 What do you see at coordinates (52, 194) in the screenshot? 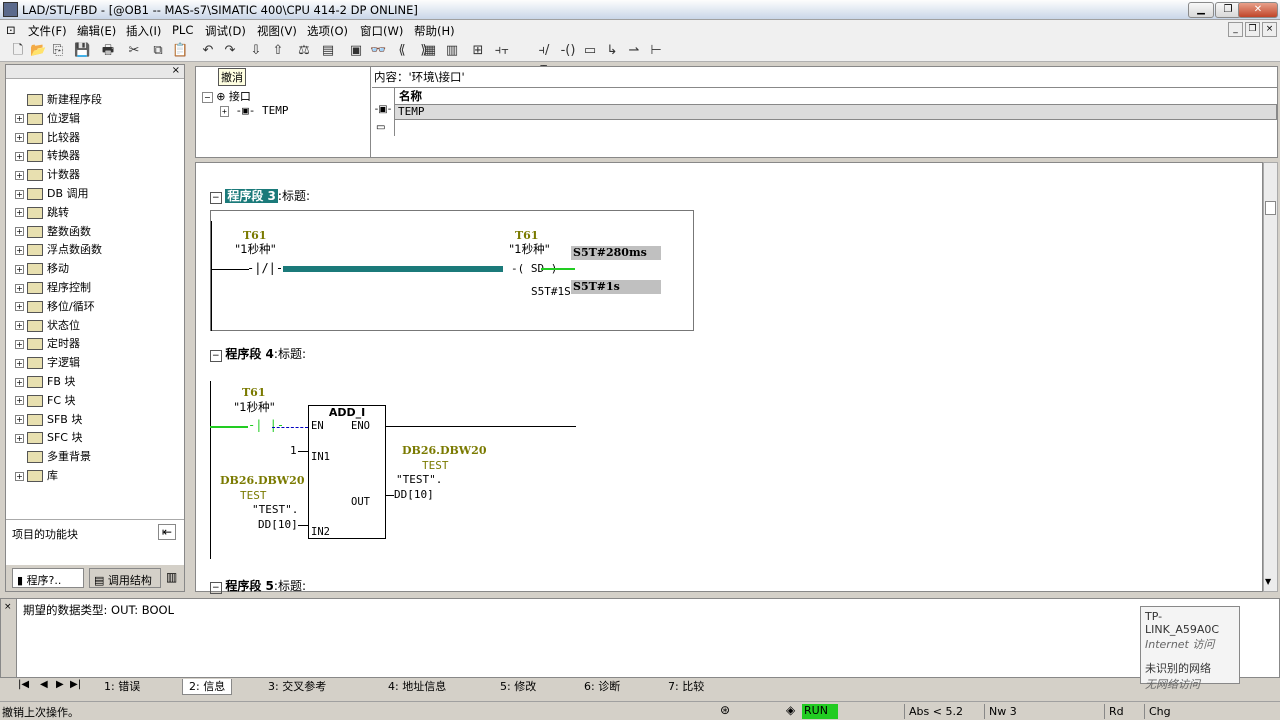
I see `tree-item: + DB 调用` at bounding box center [52, 194].